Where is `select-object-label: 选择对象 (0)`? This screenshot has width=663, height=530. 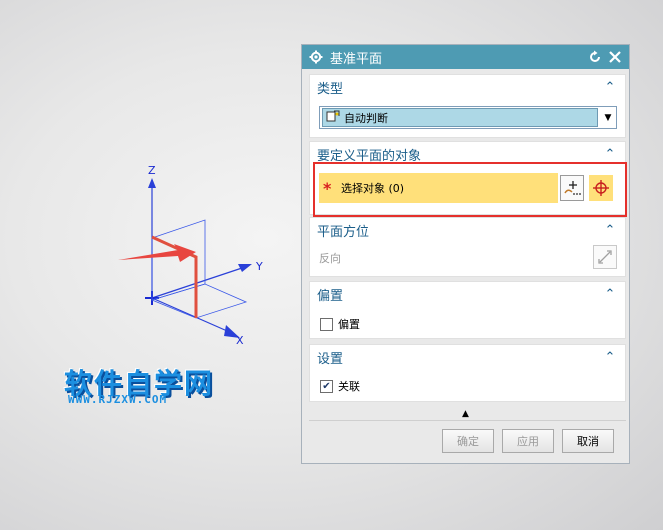
select-object-label: 选择对象 (0) is located at coordinates (373, 188).